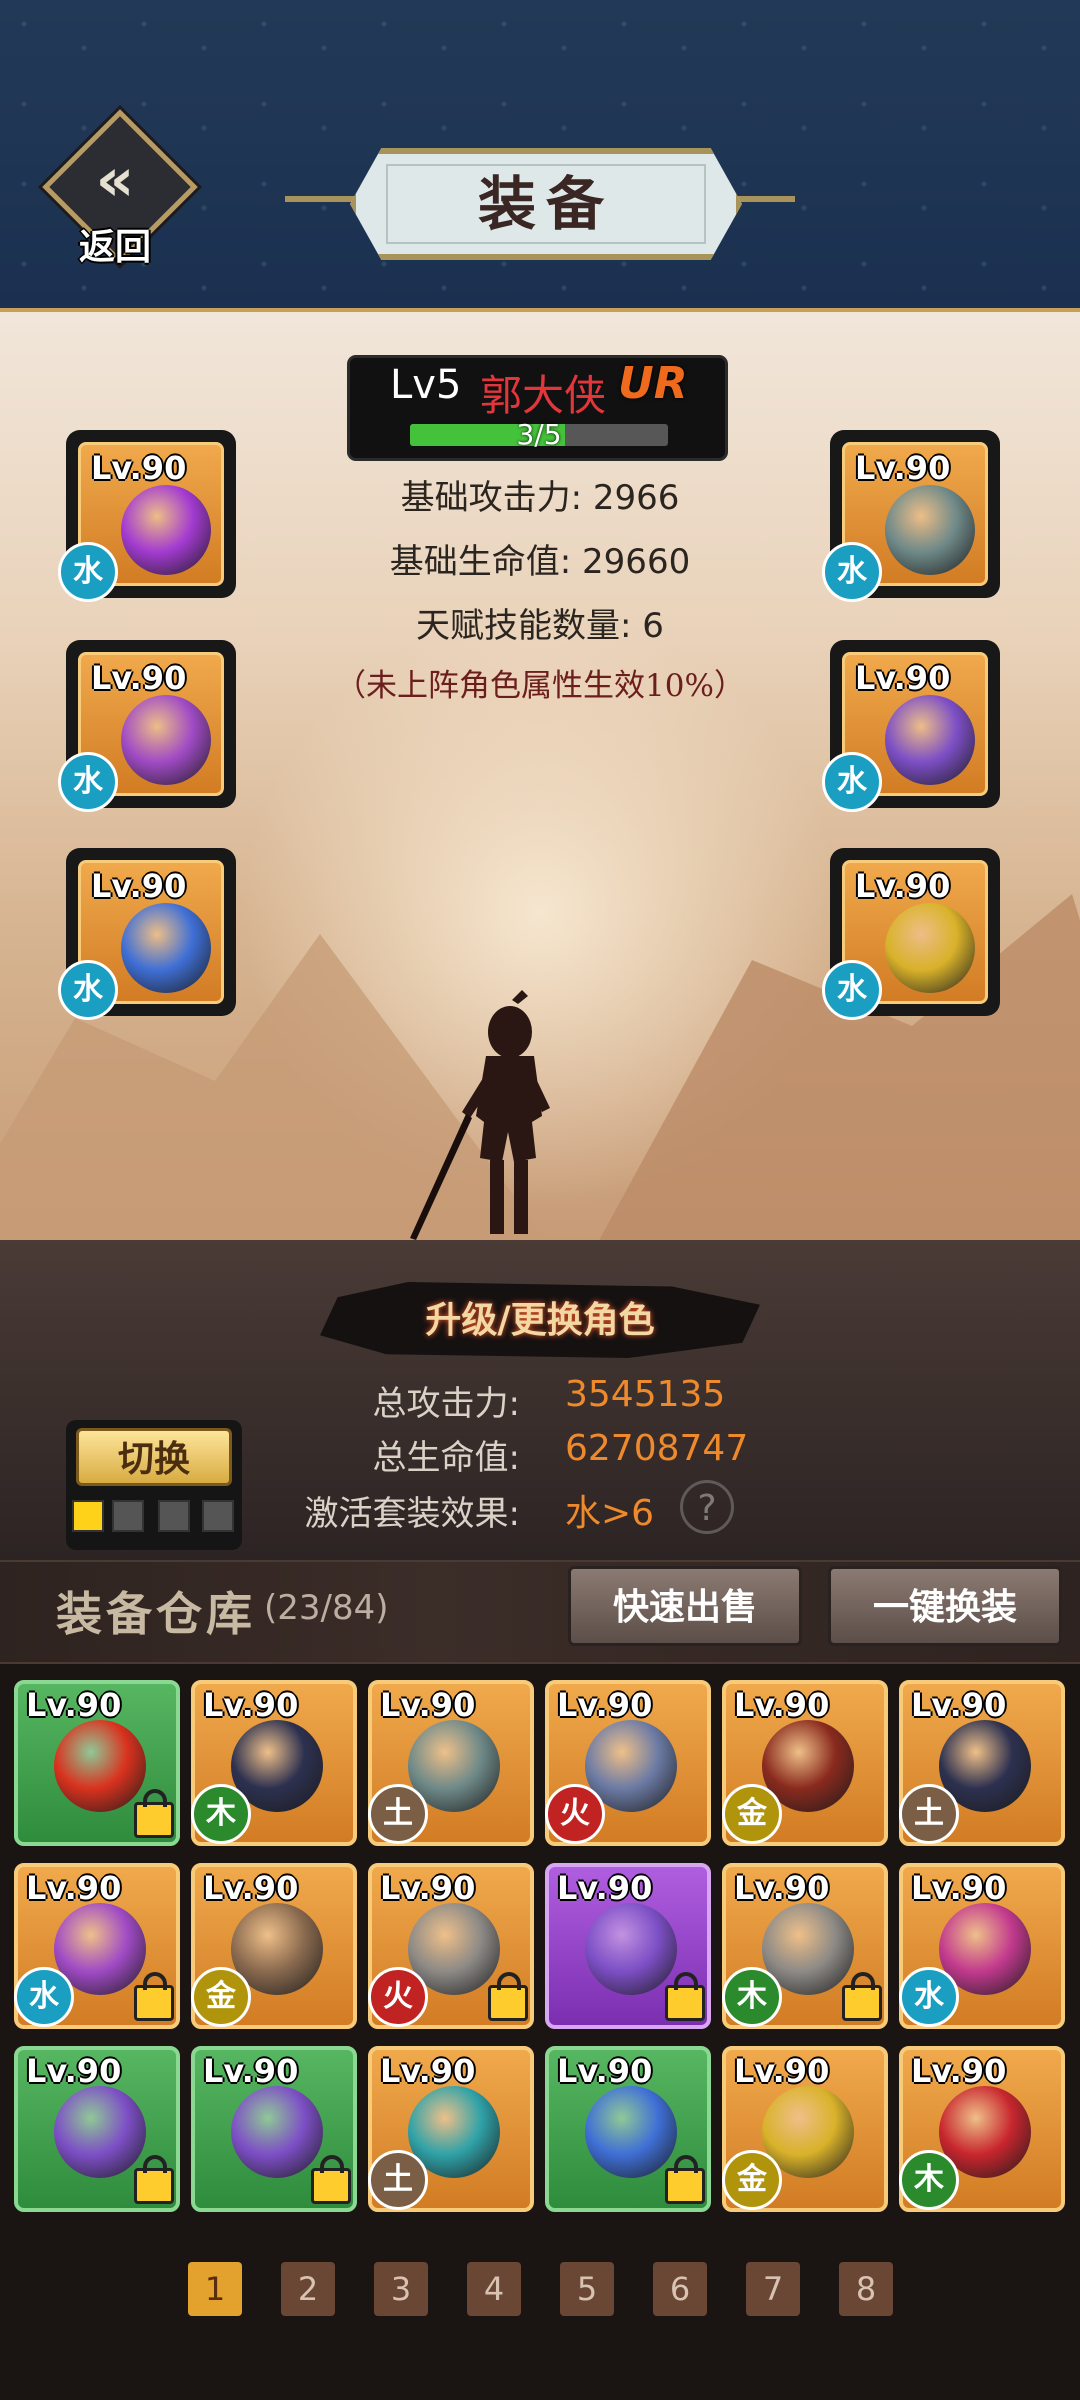 The image size is (1080, 2400). Describe the element at coordinates (545, 204) in the screenshot. I see `page-title: 装备` at that location.